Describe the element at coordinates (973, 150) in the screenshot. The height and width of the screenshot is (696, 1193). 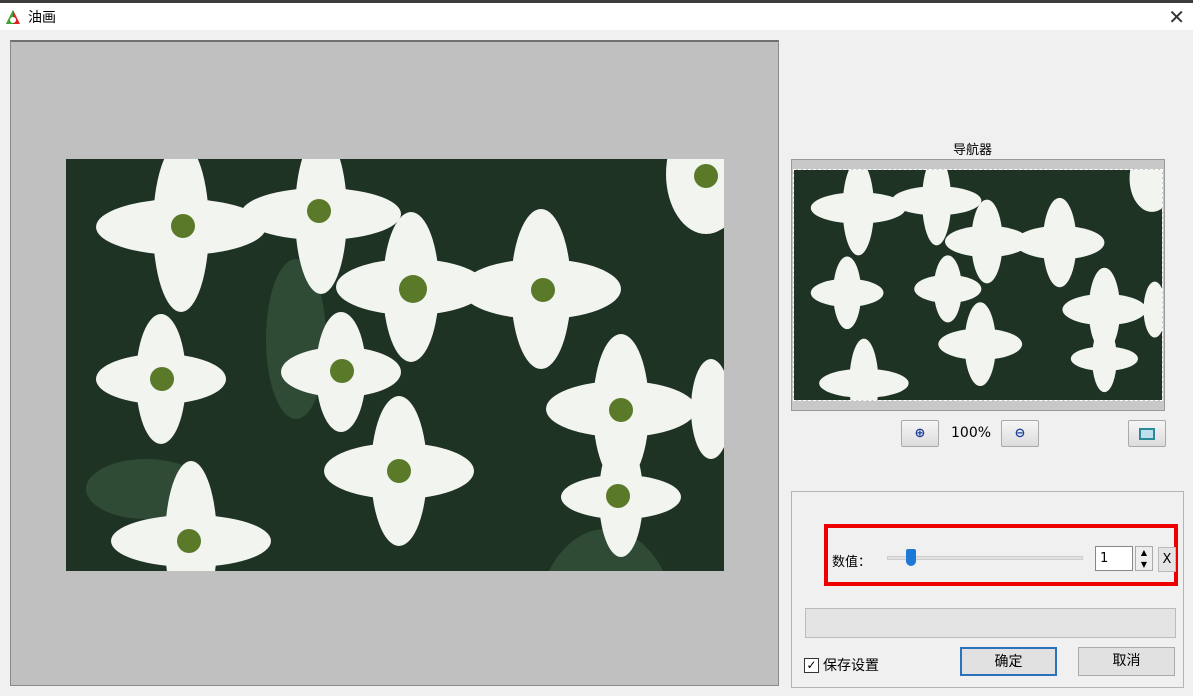
I see `navigator-label: 导航器` at that location.